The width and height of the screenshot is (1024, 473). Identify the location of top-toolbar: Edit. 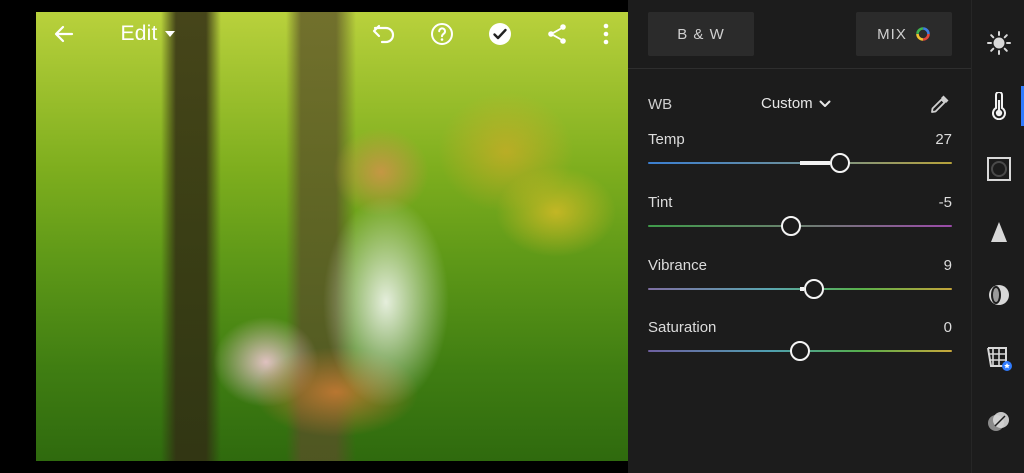
(332, 34).